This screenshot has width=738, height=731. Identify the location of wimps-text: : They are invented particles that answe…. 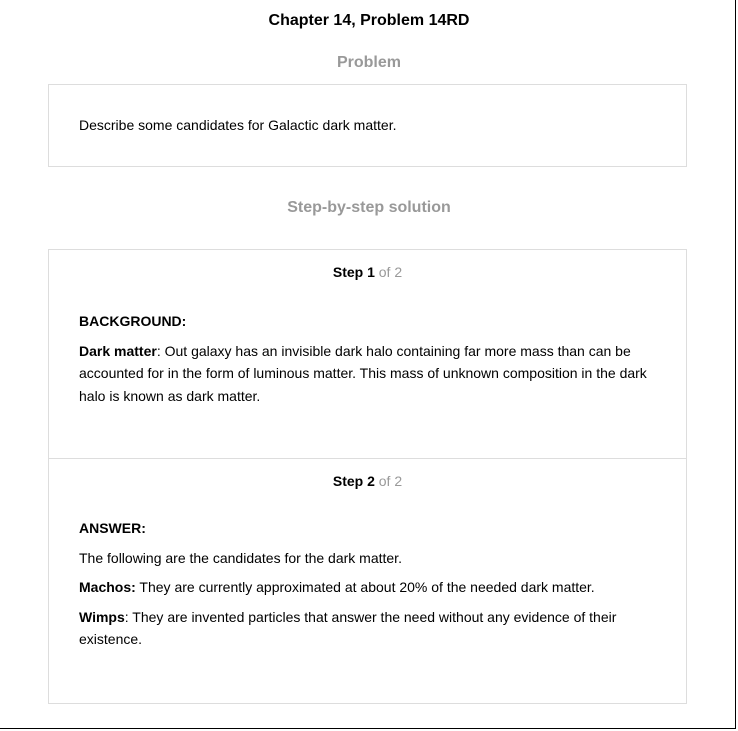
(348, 628).